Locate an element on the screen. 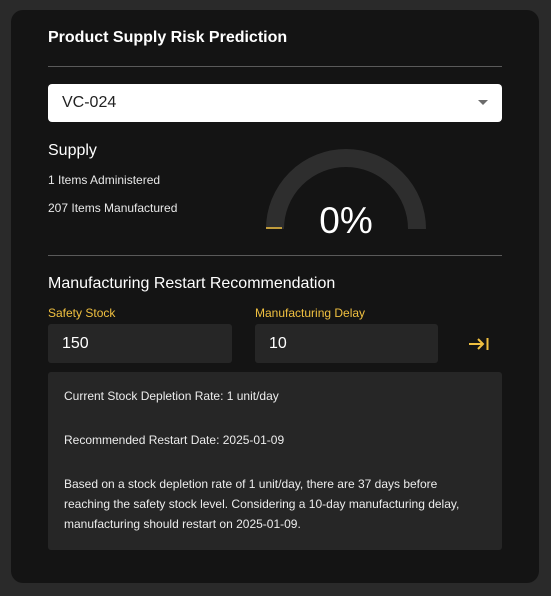  card-title: Product Supply Risk Prediction is located at coordinates (168, 37).